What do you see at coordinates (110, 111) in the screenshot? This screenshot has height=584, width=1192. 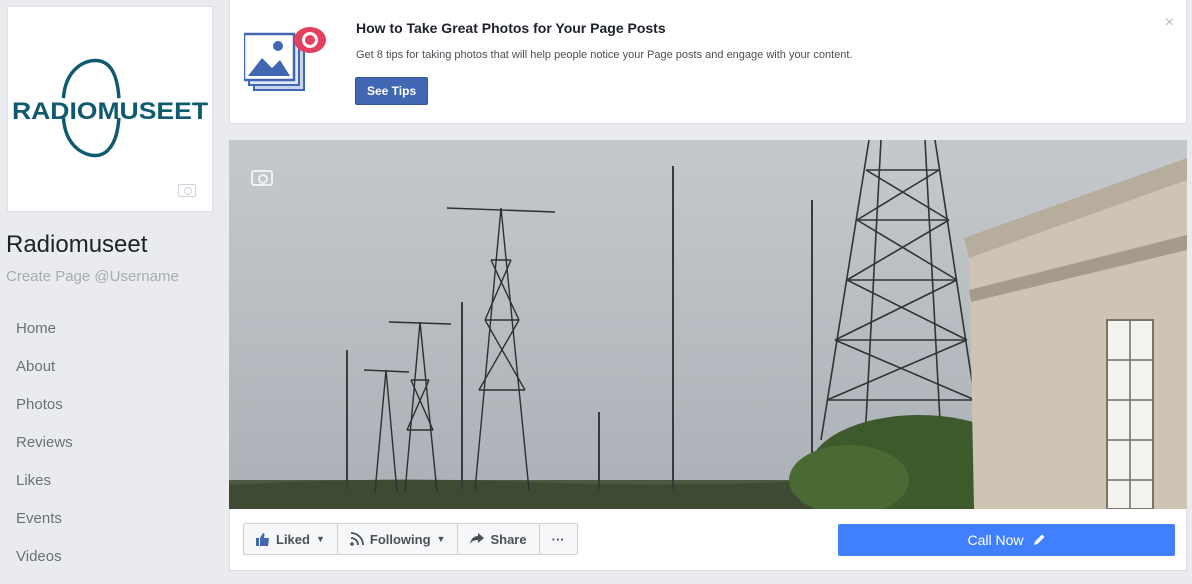 I see `logo-text: RADIOMUSEET` at bounding box center [110, 111].